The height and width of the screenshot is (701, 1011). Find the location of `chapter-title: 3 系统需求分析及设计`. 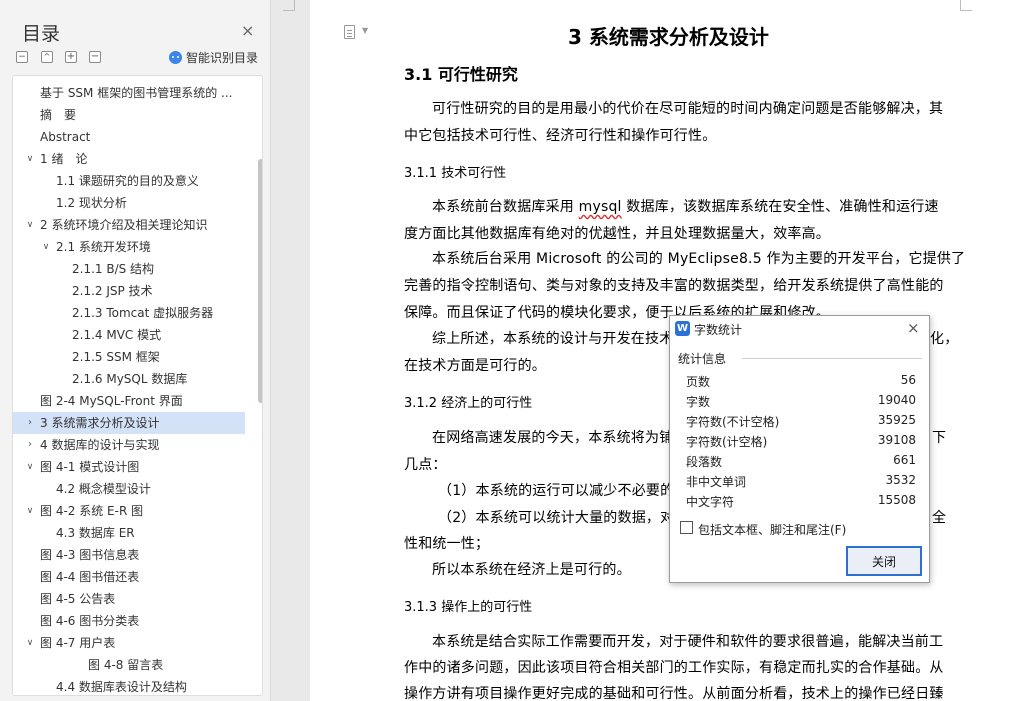

chapter-title: 3 系统需求分析及设计 is located at coordinates (668, 37).